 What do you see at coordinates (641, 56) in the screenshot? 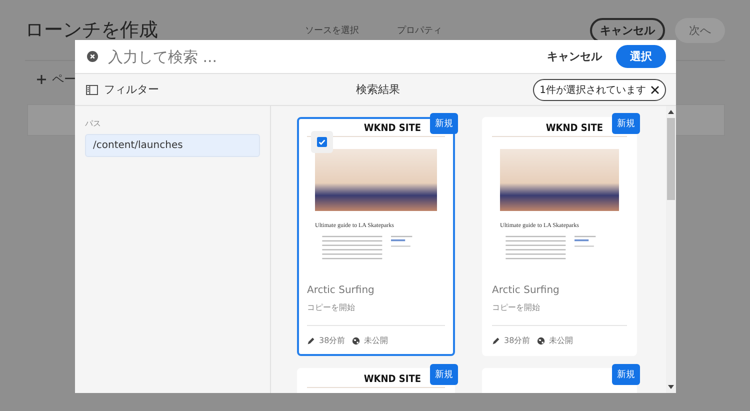
I see `select-button: 選択` at bounding box center [641, 56].